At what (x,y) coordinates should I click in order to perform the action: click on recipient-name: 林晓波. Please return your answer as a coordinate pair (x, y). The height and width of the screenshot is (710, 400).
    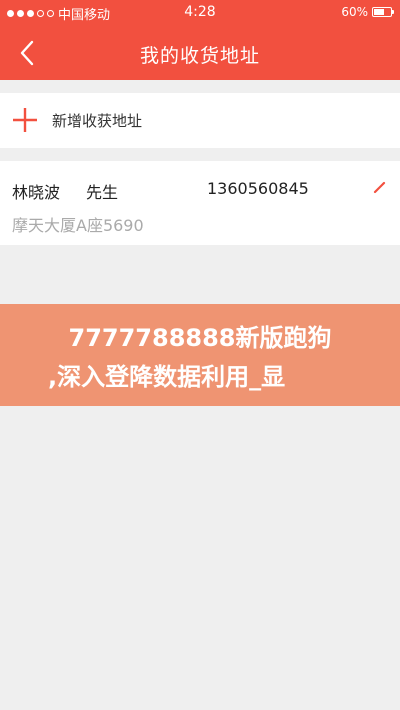
    Looking at the image, I should click on (36, 192).